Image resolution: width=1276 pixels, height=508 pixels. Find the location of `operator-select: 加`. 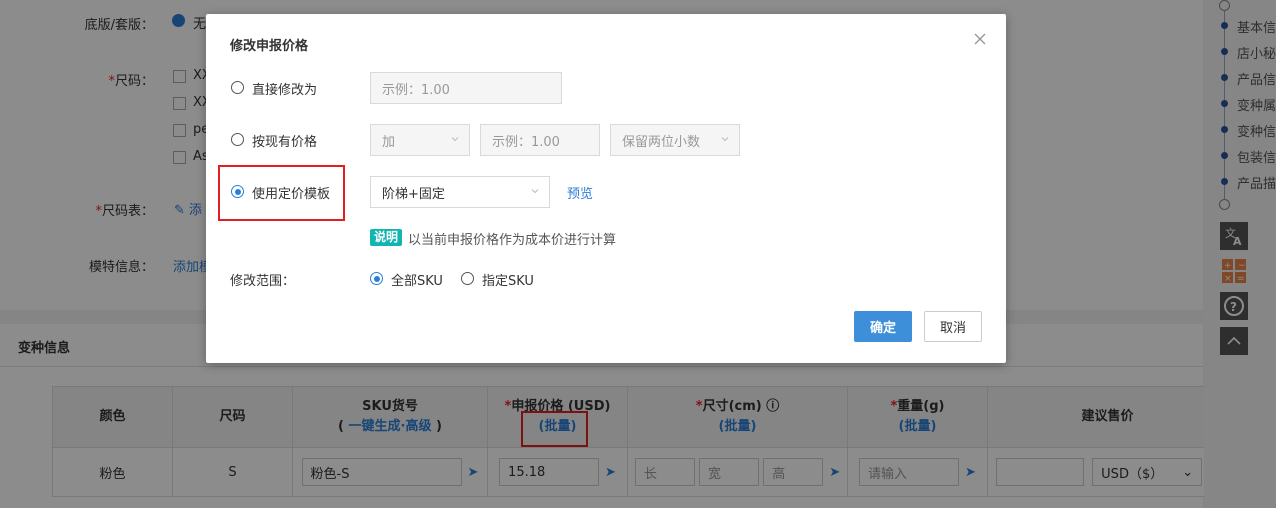

operator-select: 加 is located at coordinates (420, 140).